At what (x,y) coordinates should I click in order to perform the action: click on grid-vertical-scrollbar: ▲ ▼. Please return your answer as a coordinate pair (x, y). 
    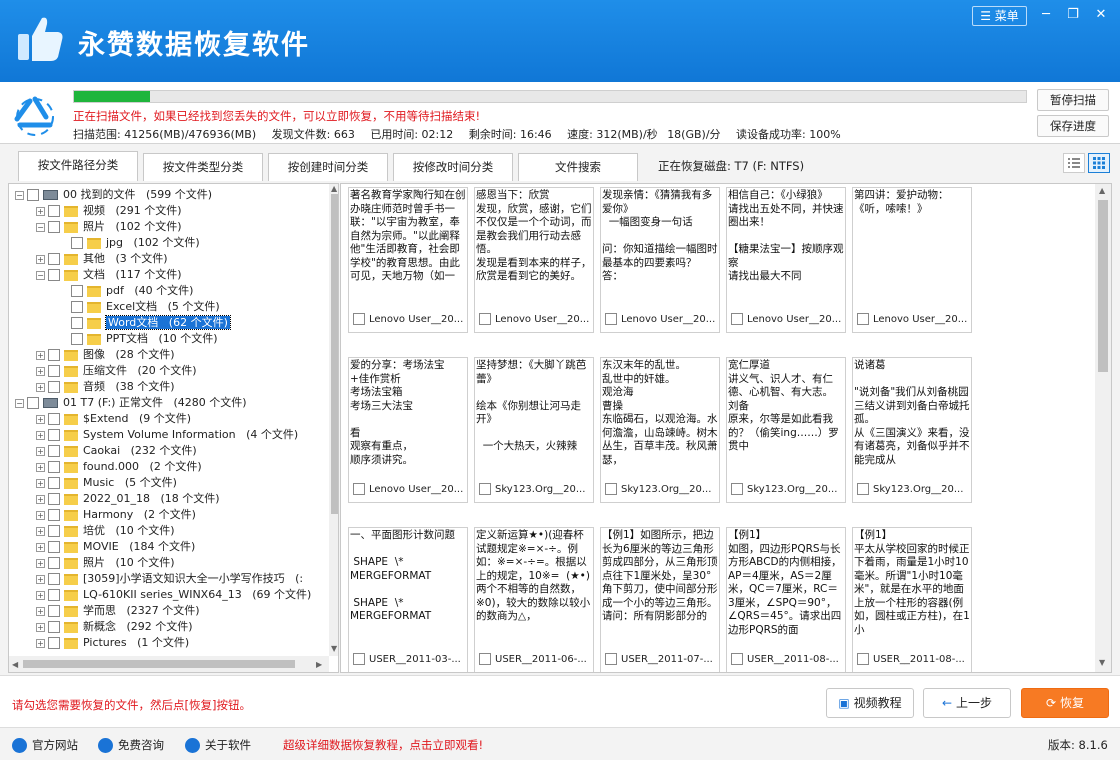
    Looking at the image, I should click on (1103, 428).